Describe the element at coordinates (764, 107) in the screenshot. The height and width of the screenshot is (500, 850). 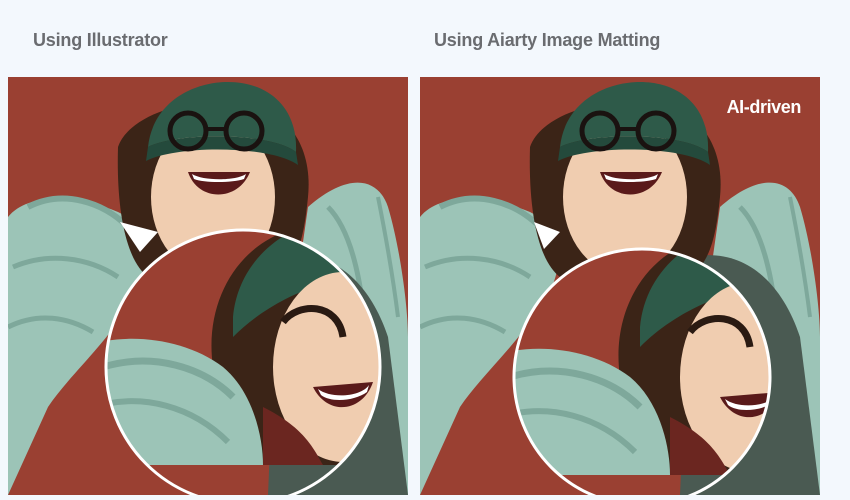
I see `ai-driven-badge: AI-driven` at that location.